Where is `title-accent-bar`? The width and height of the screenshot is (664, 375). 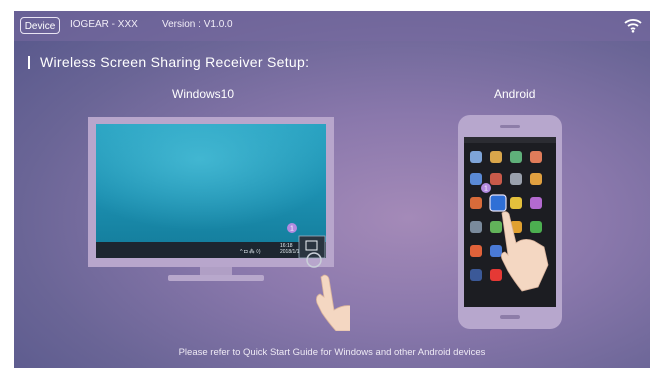 title-accent-bar is located at coordinates (29, 62).